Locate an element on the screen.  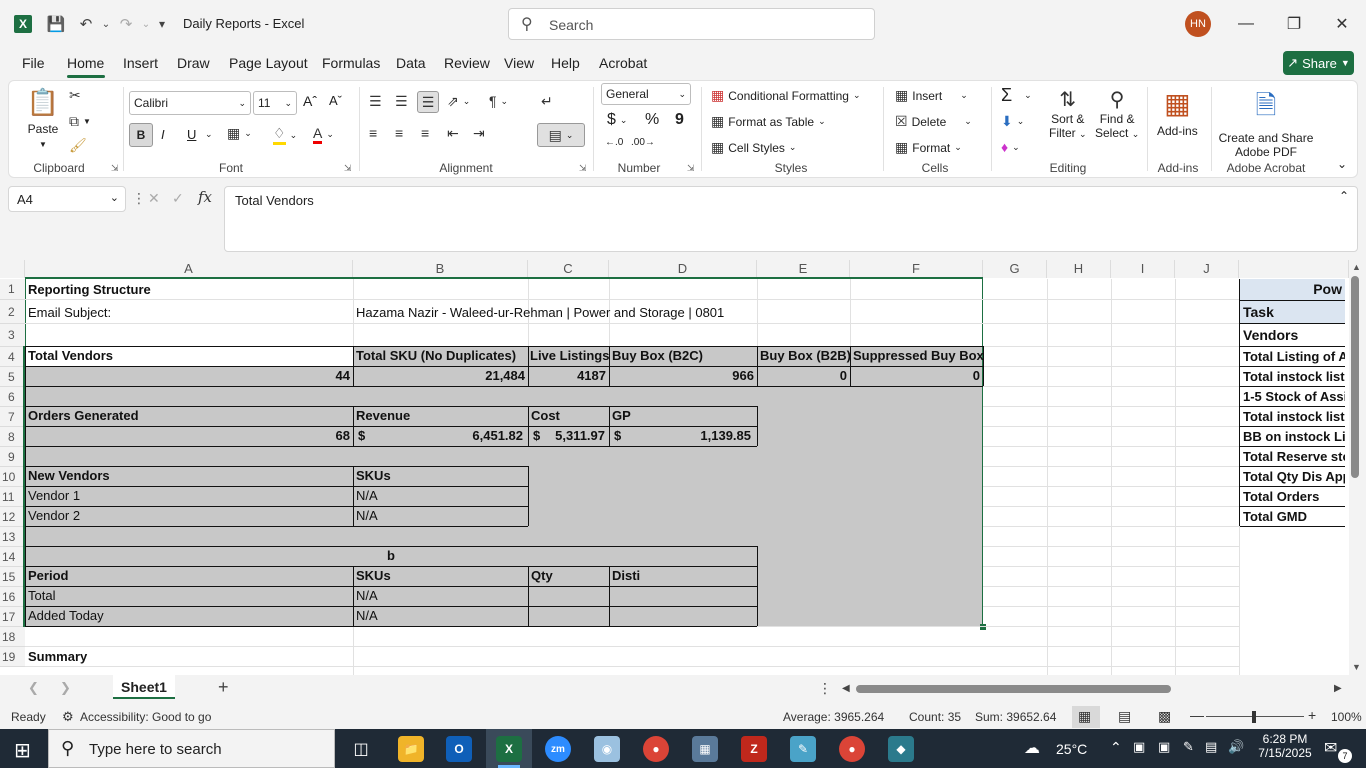
align-right-icon: ≡ is located at coordinates (425, 133).